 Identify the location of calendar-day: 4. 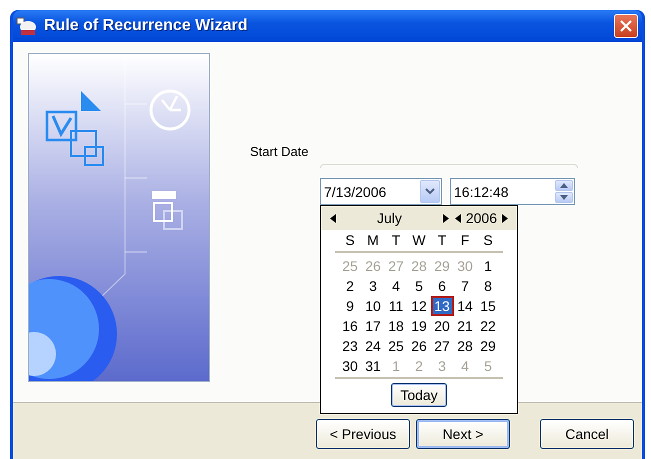
(396, 286).